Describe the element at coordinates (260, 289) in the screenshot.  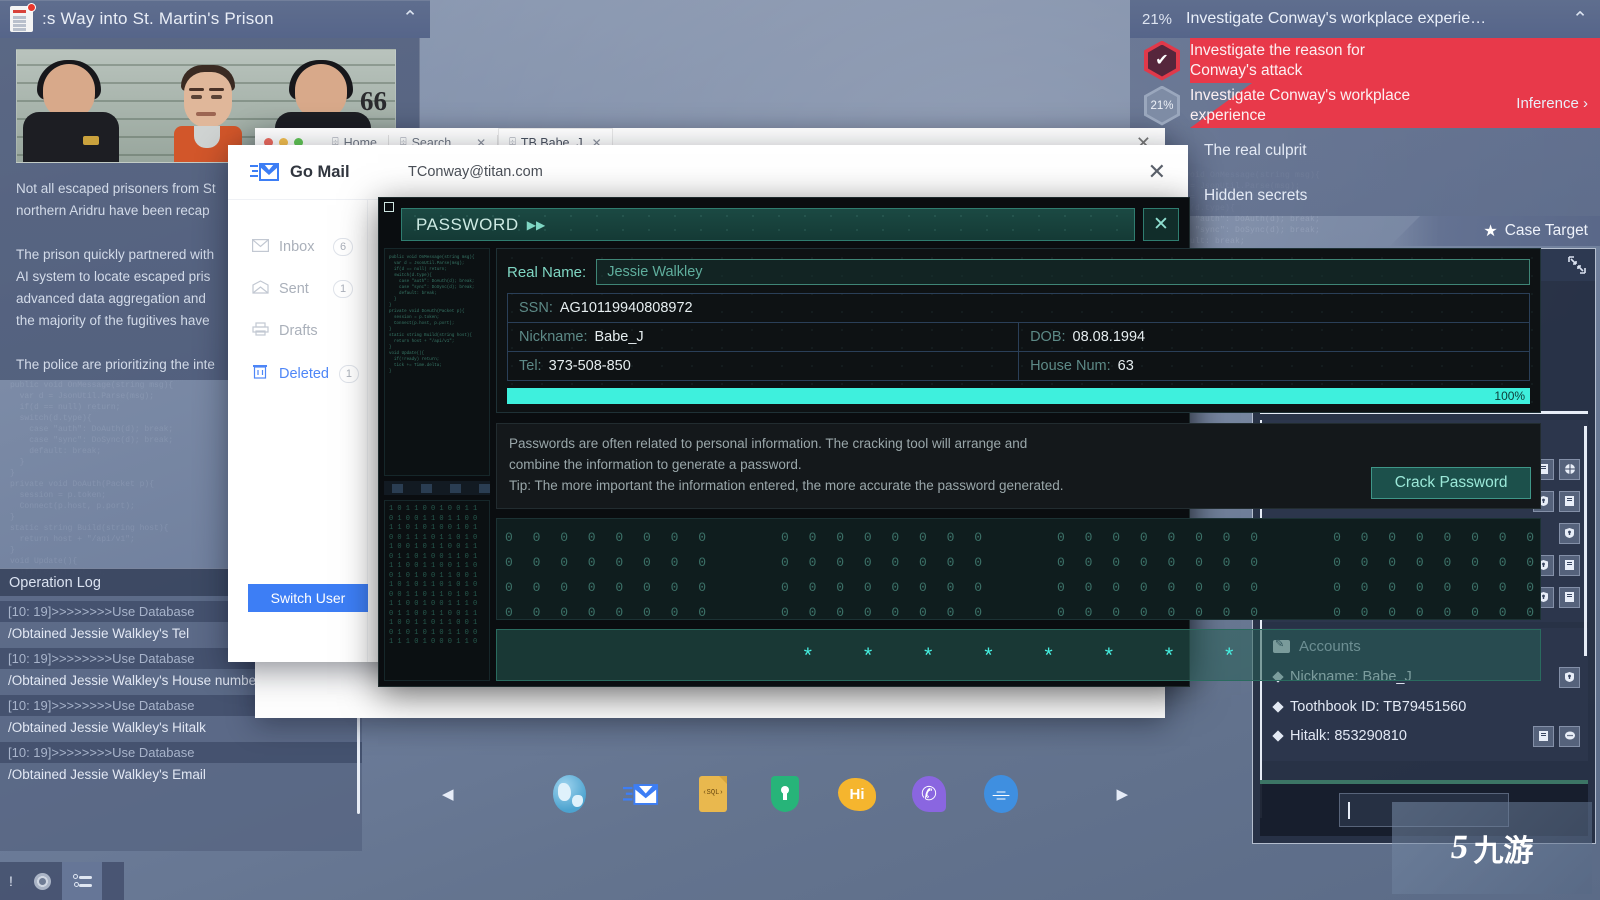
I see `sent-icon` at that location.